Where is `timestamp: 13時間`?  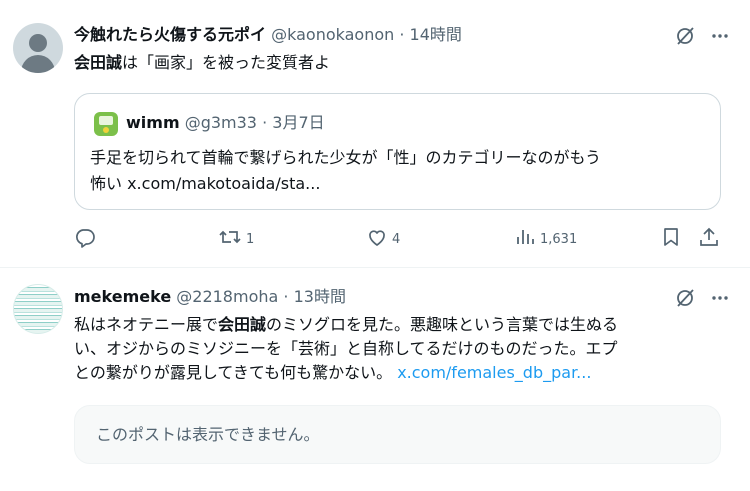 timestamp: 13時間 is located at coordinates (320, 296).